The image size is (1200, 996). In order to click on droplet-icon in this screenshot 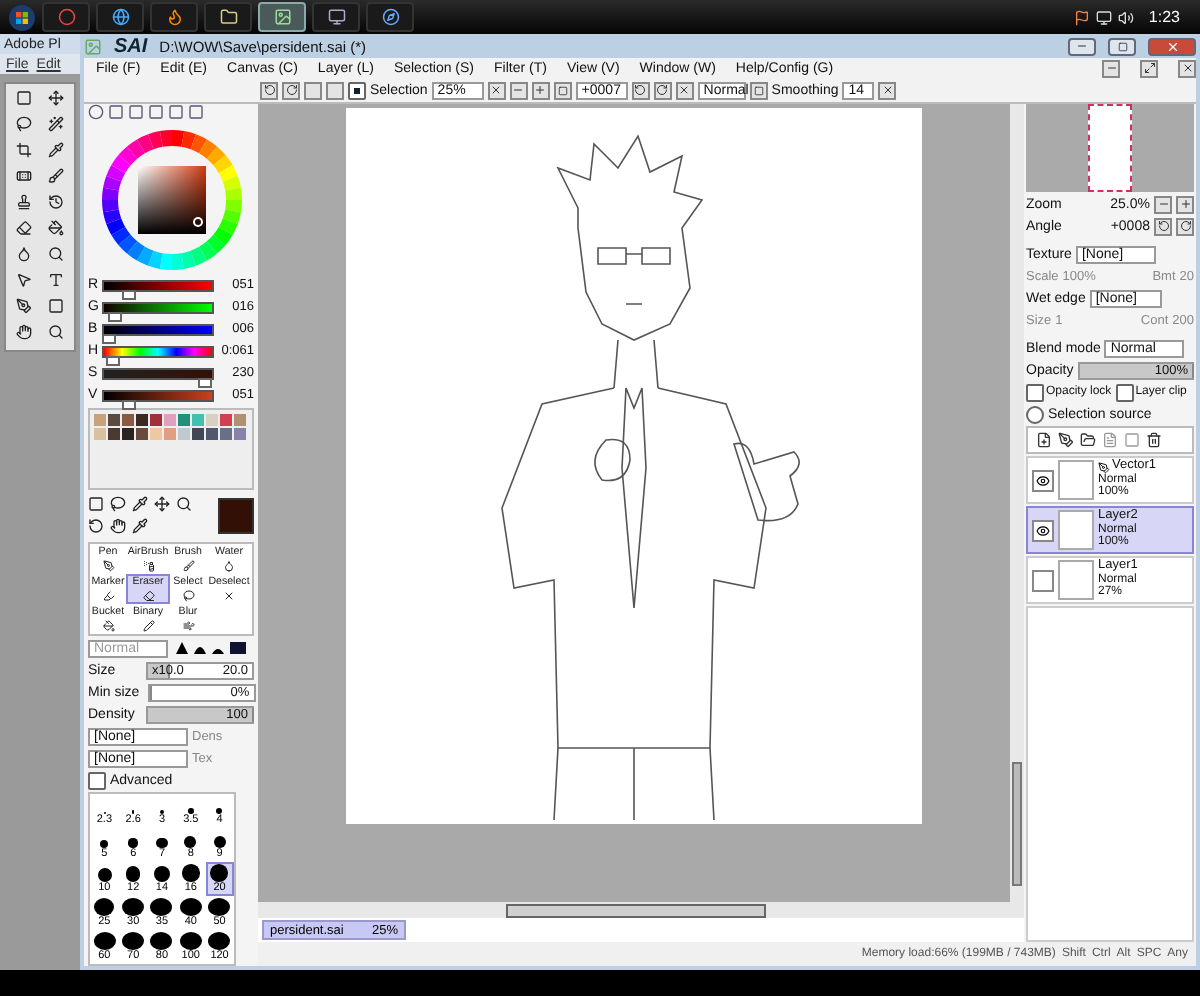, I will do `click(23, 254)`.